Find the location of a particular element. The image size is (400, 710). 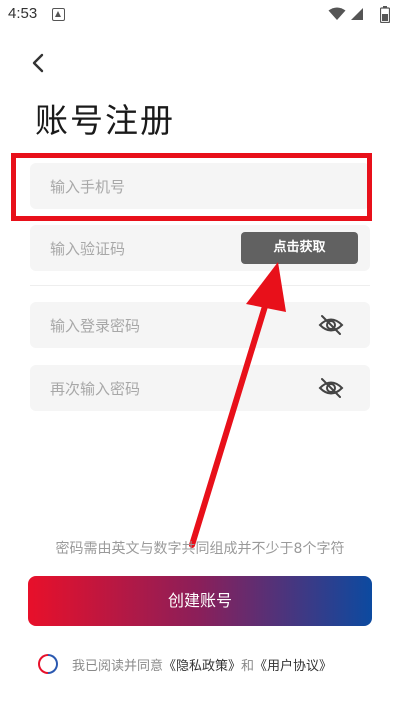

back-button is located at coordinates (39, 63).